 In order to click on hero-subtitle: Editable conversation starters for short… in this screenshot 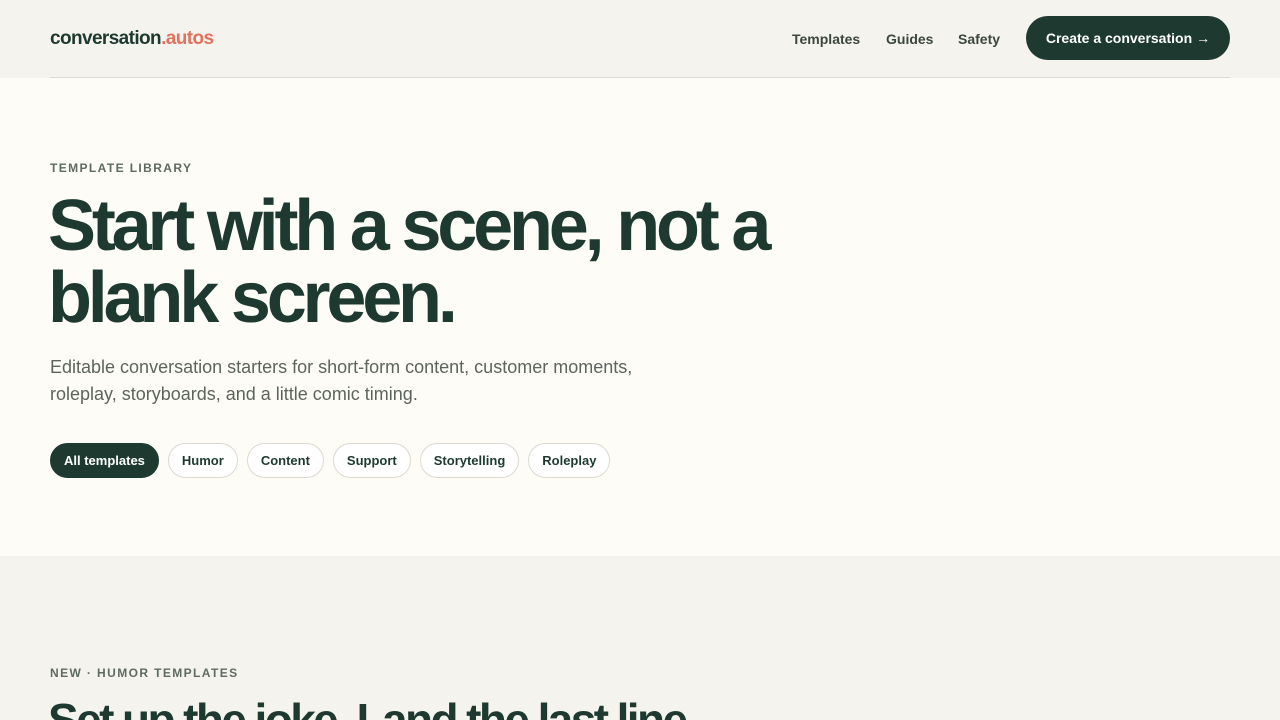, I will do `click(341, 380)`.